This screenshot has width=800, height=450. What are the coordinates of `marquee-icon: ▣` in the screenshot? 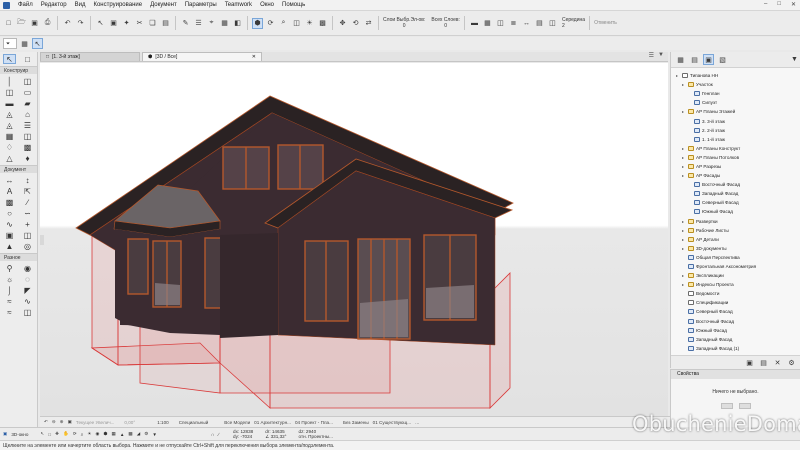 It's located at (113, 23).